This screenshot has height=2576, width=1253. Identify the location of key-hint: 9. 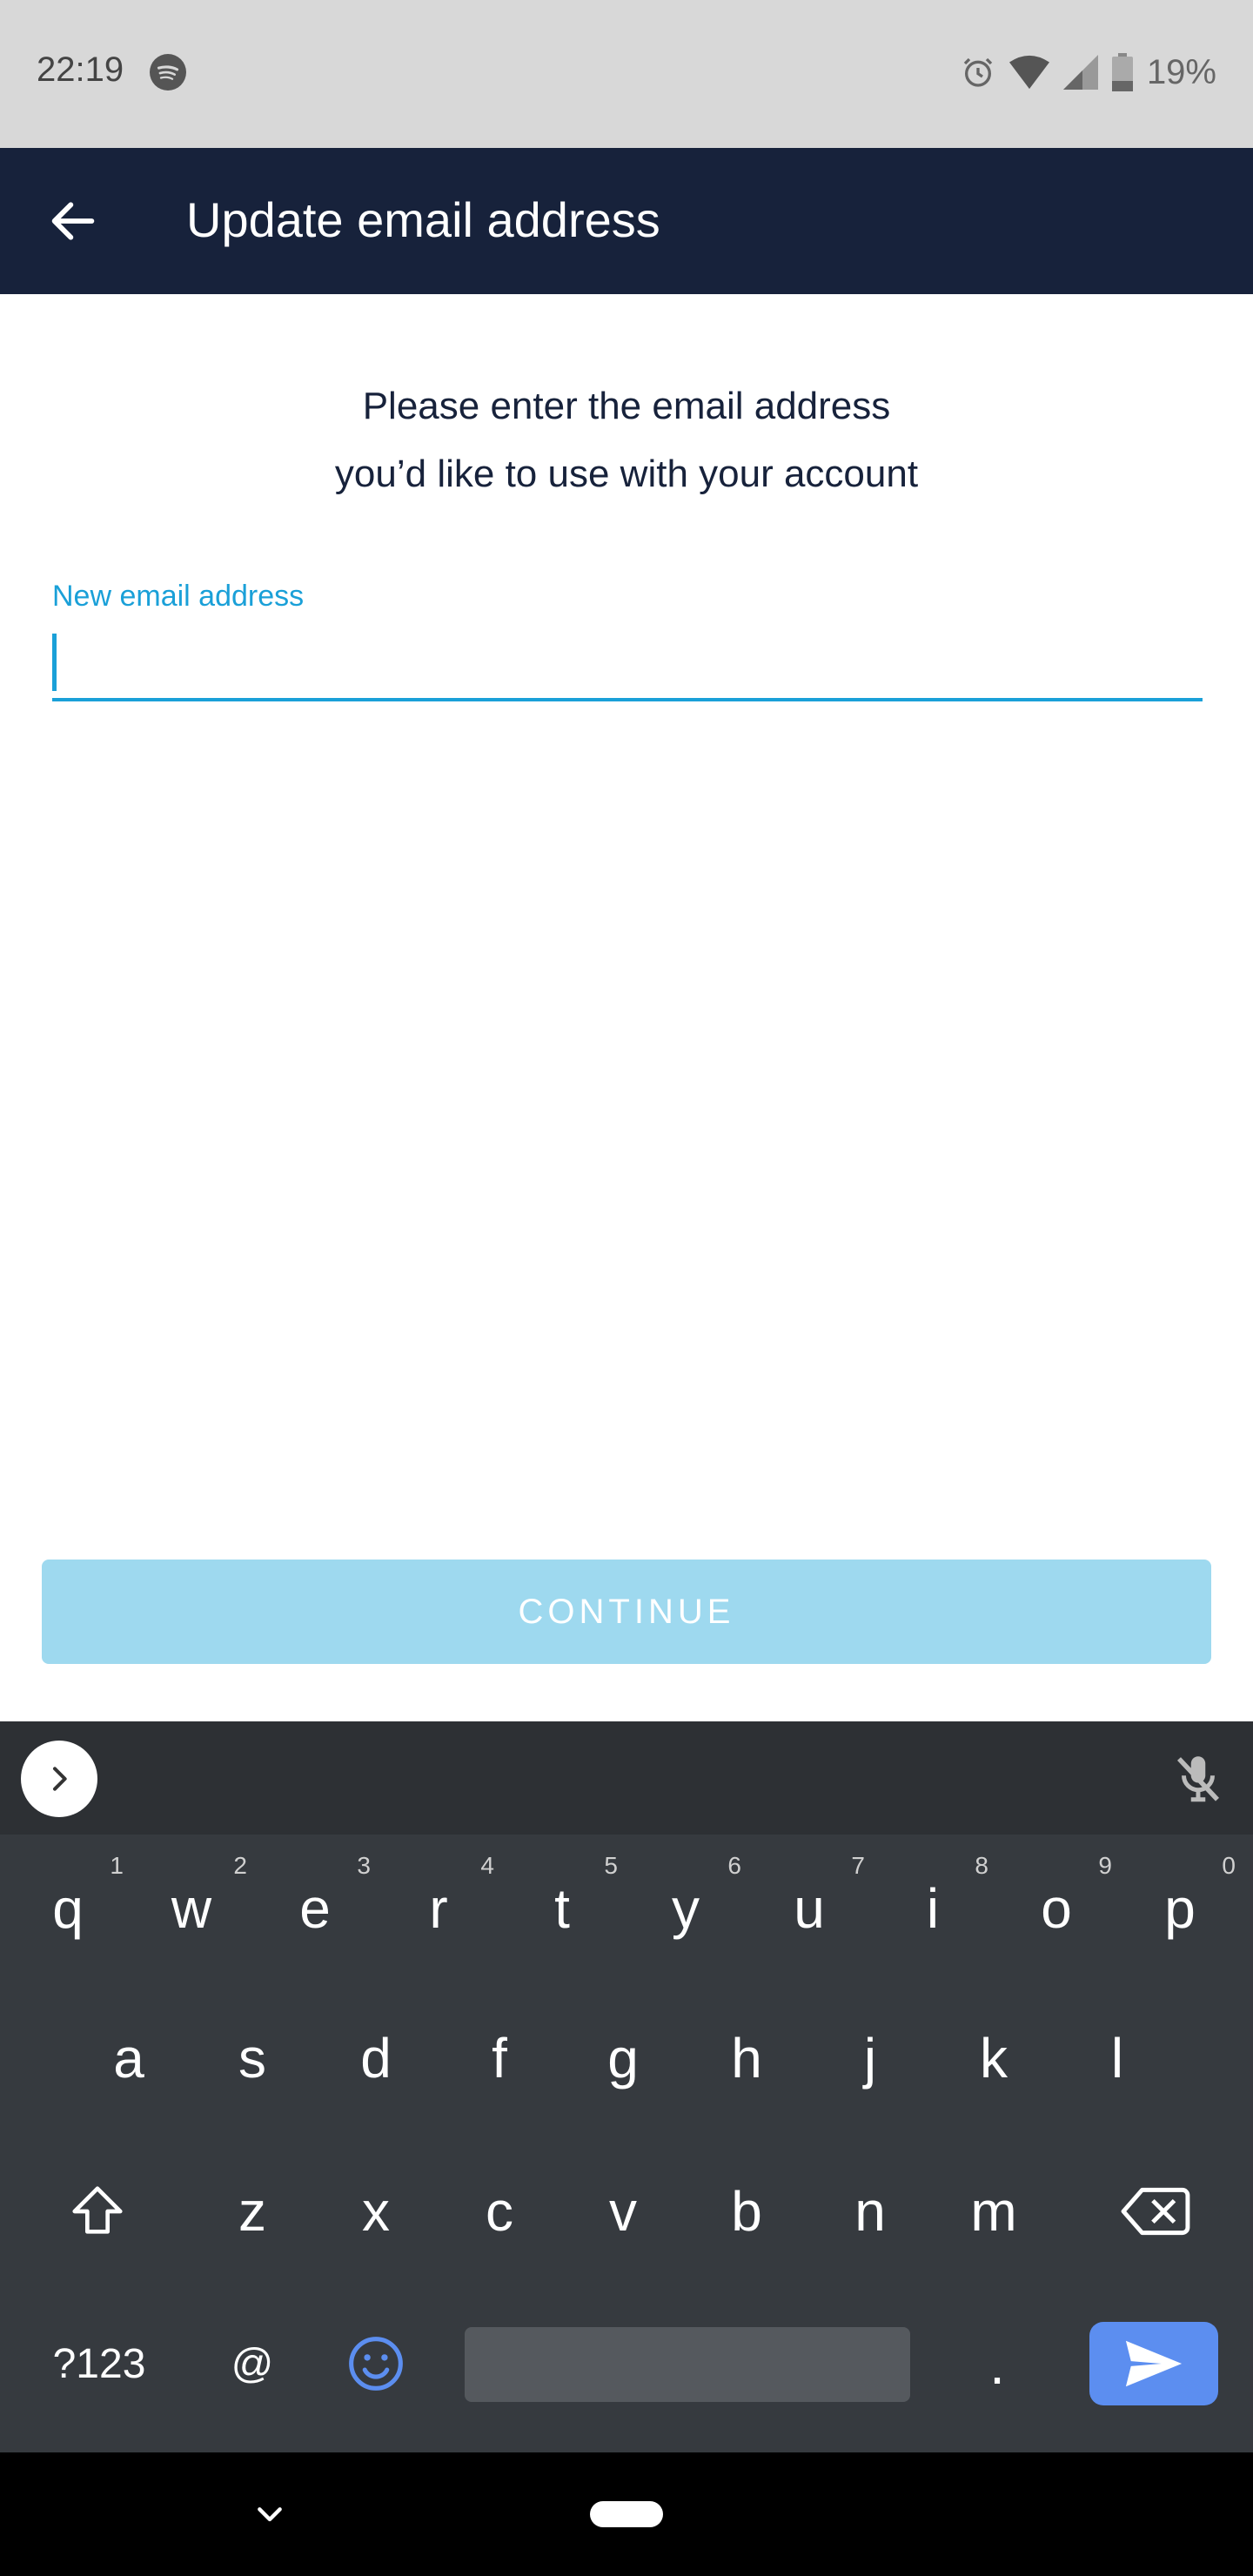
(1105, 1866).